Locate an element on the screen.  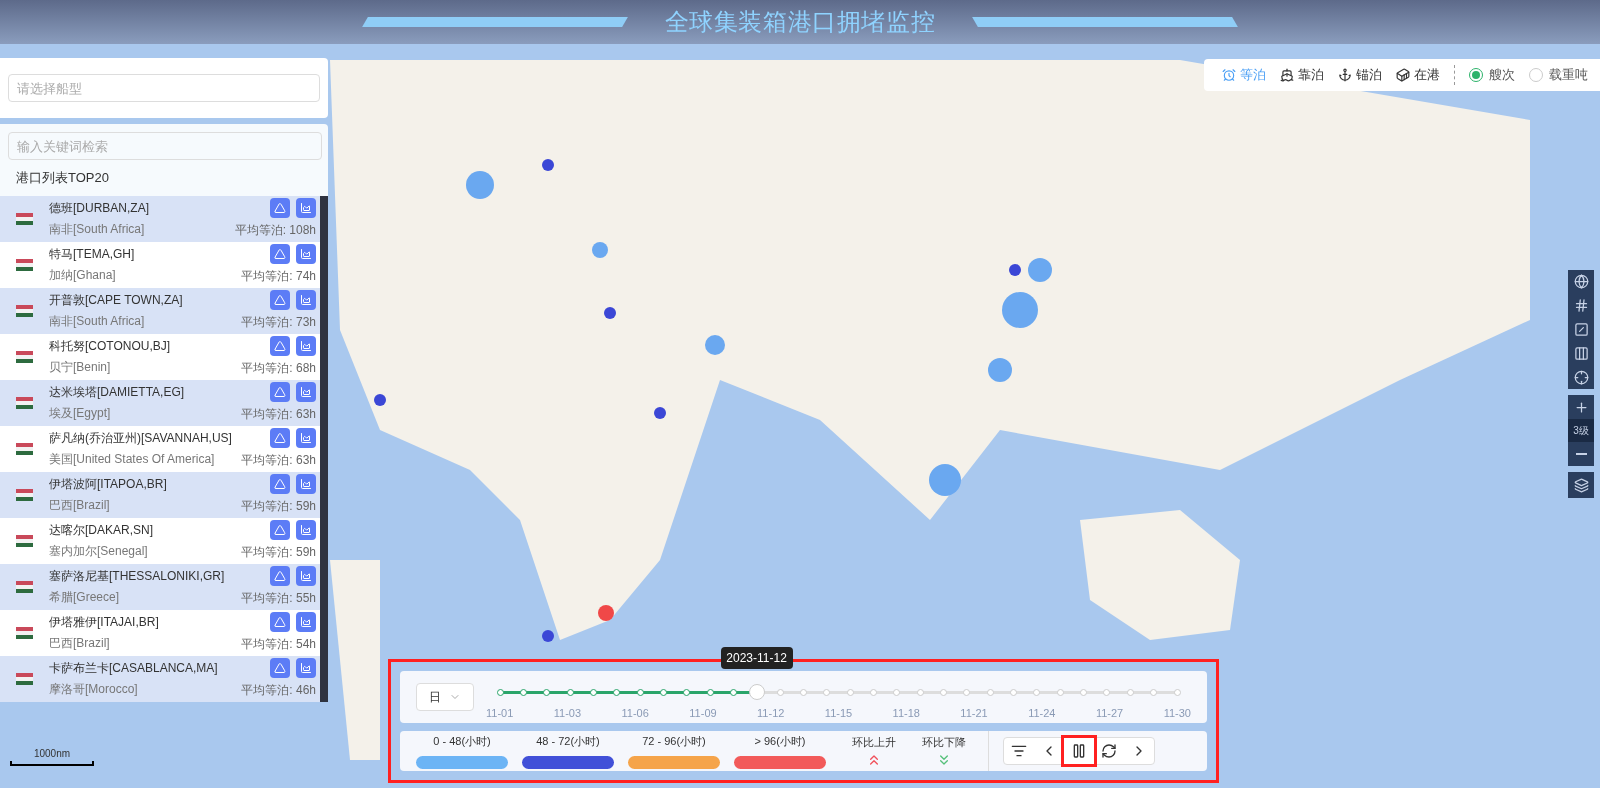
ship-type-field: 请选择船型 is located at coordinates (164, 88).